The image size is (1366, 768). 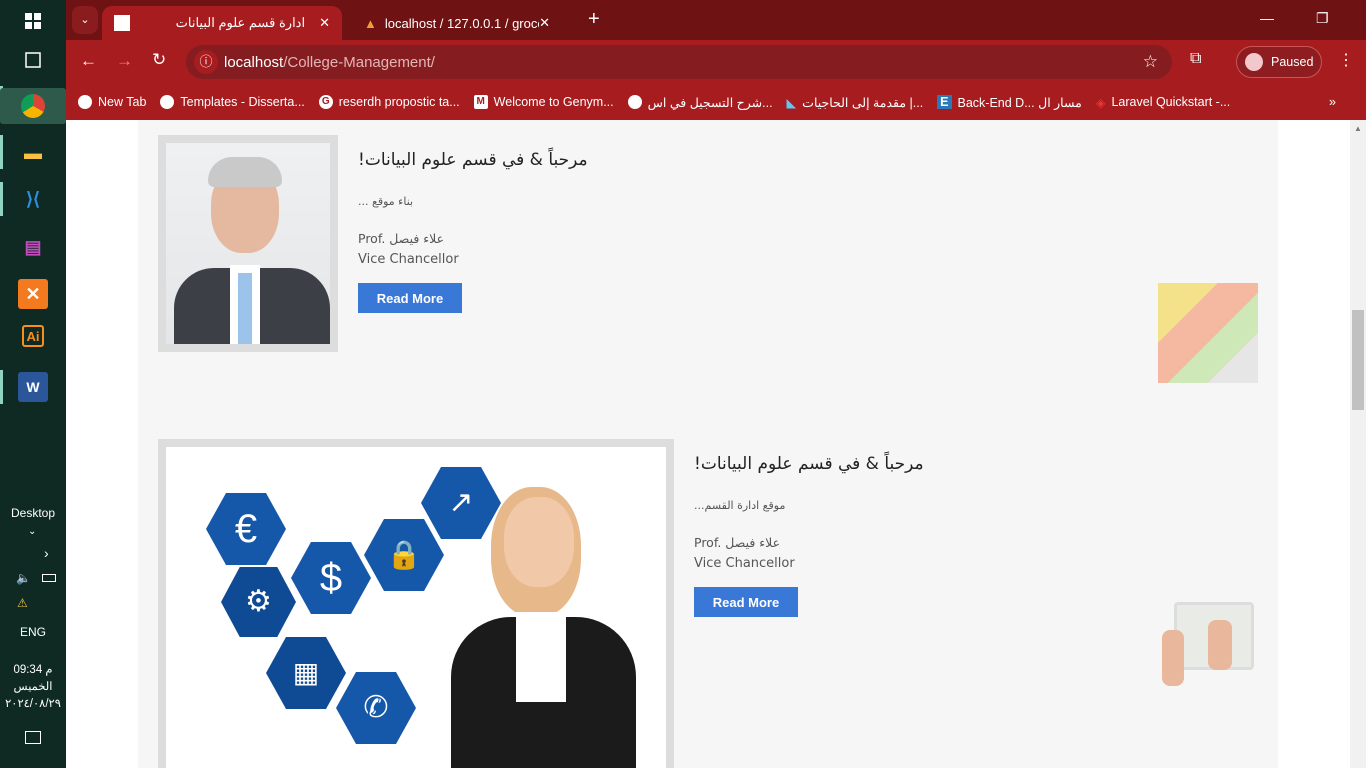 What do you see at coordinates (33, 153) in the screenshot?
I see `file-explorer-icon: ▬` at bounding box center [33, 153].